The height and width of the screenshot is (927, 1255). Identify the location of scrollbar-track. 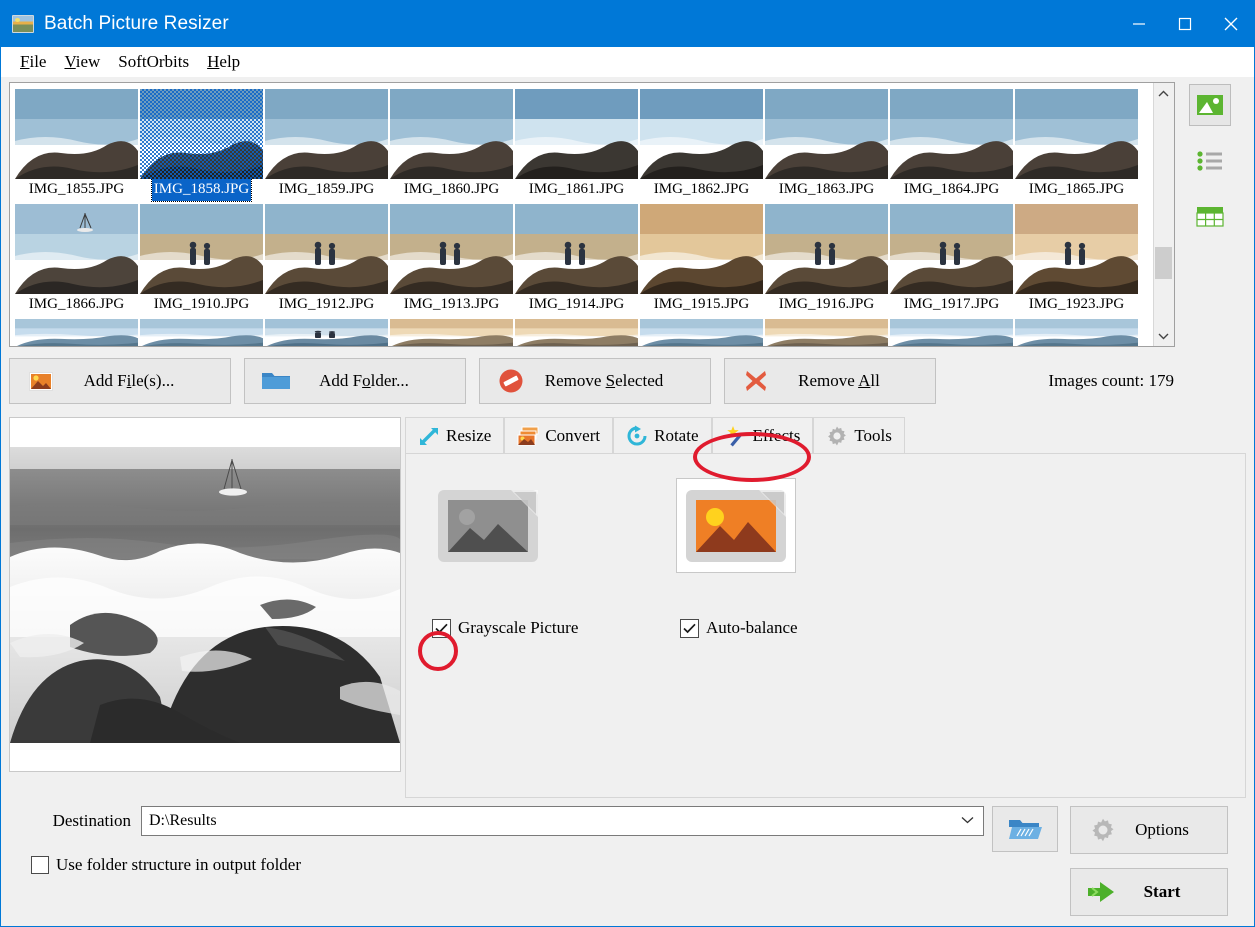
(1163, 214).